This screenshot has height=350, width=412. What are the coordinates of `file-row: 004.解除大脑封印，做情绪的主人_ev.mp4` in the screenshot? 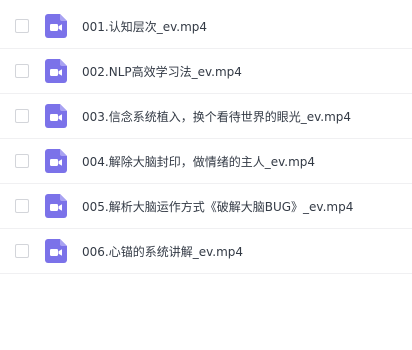 It's located at (206, 161).